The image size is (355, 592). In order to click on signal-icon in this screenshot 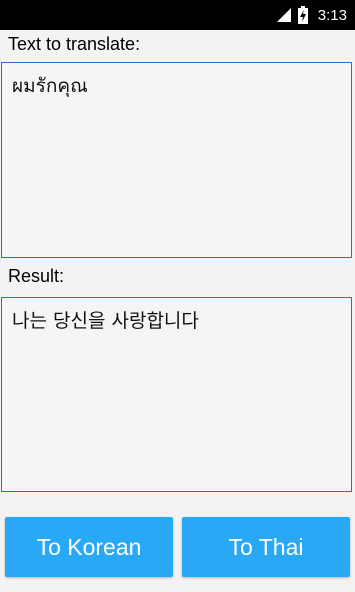, I will do `click(284, 15)`.